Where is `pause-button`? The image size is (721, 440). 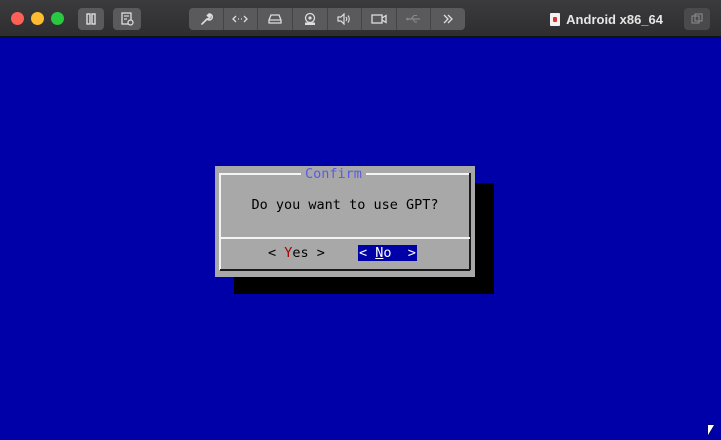 pause-button is located at coordinates (91, 19).